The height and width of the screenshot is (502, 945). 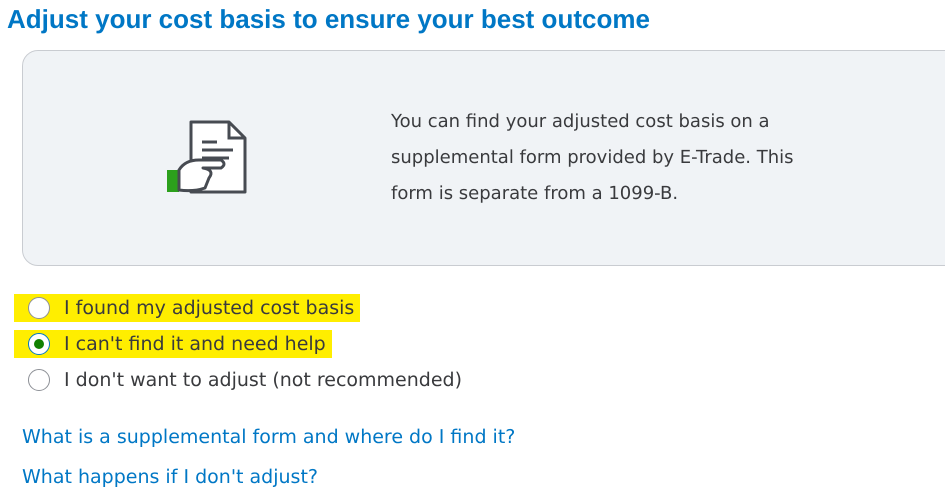 I want to click on help-link: What is a supplemental form and where do I find it?, so click(x=483, y=437).